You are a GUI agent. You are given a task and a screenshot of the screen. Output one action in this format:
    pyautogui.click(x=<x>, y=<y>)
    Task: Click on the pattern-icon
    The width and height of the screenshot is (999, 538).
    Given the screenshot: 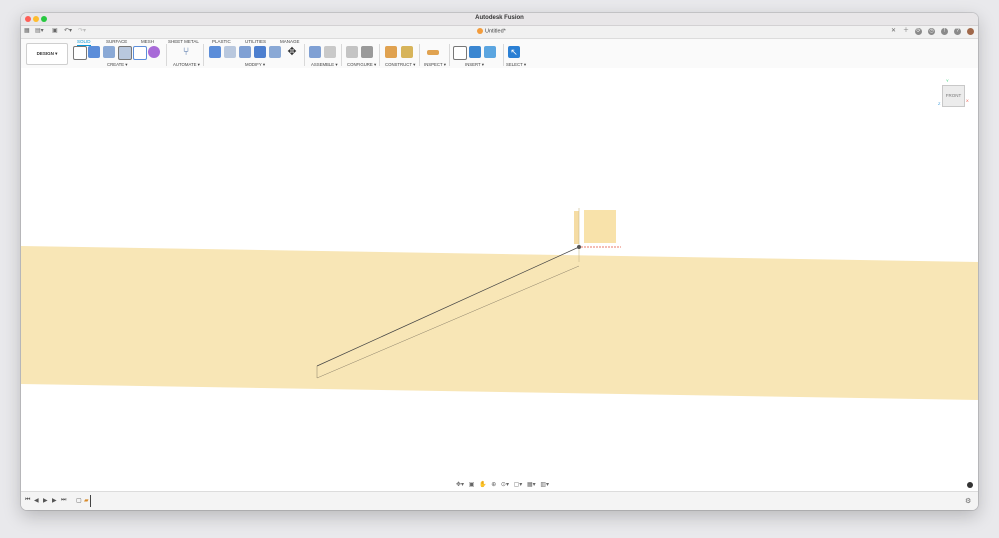 What is the action you would take?
    pyautogui.click(x=140, y=53)
    